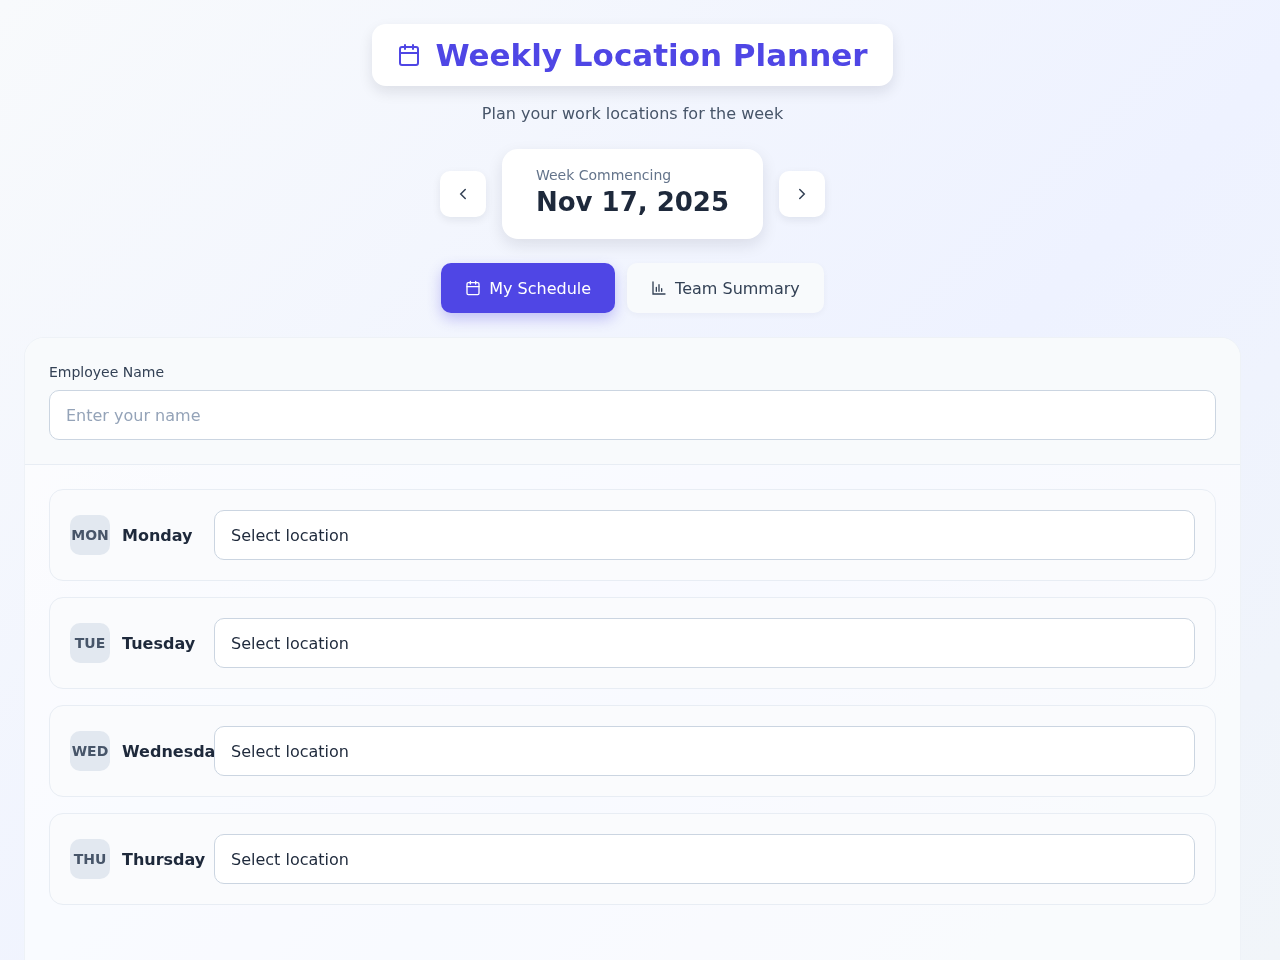 The width and height of the screenshot is (1280, 960). I want to click on tab: Team Summary, so click(725, 288).